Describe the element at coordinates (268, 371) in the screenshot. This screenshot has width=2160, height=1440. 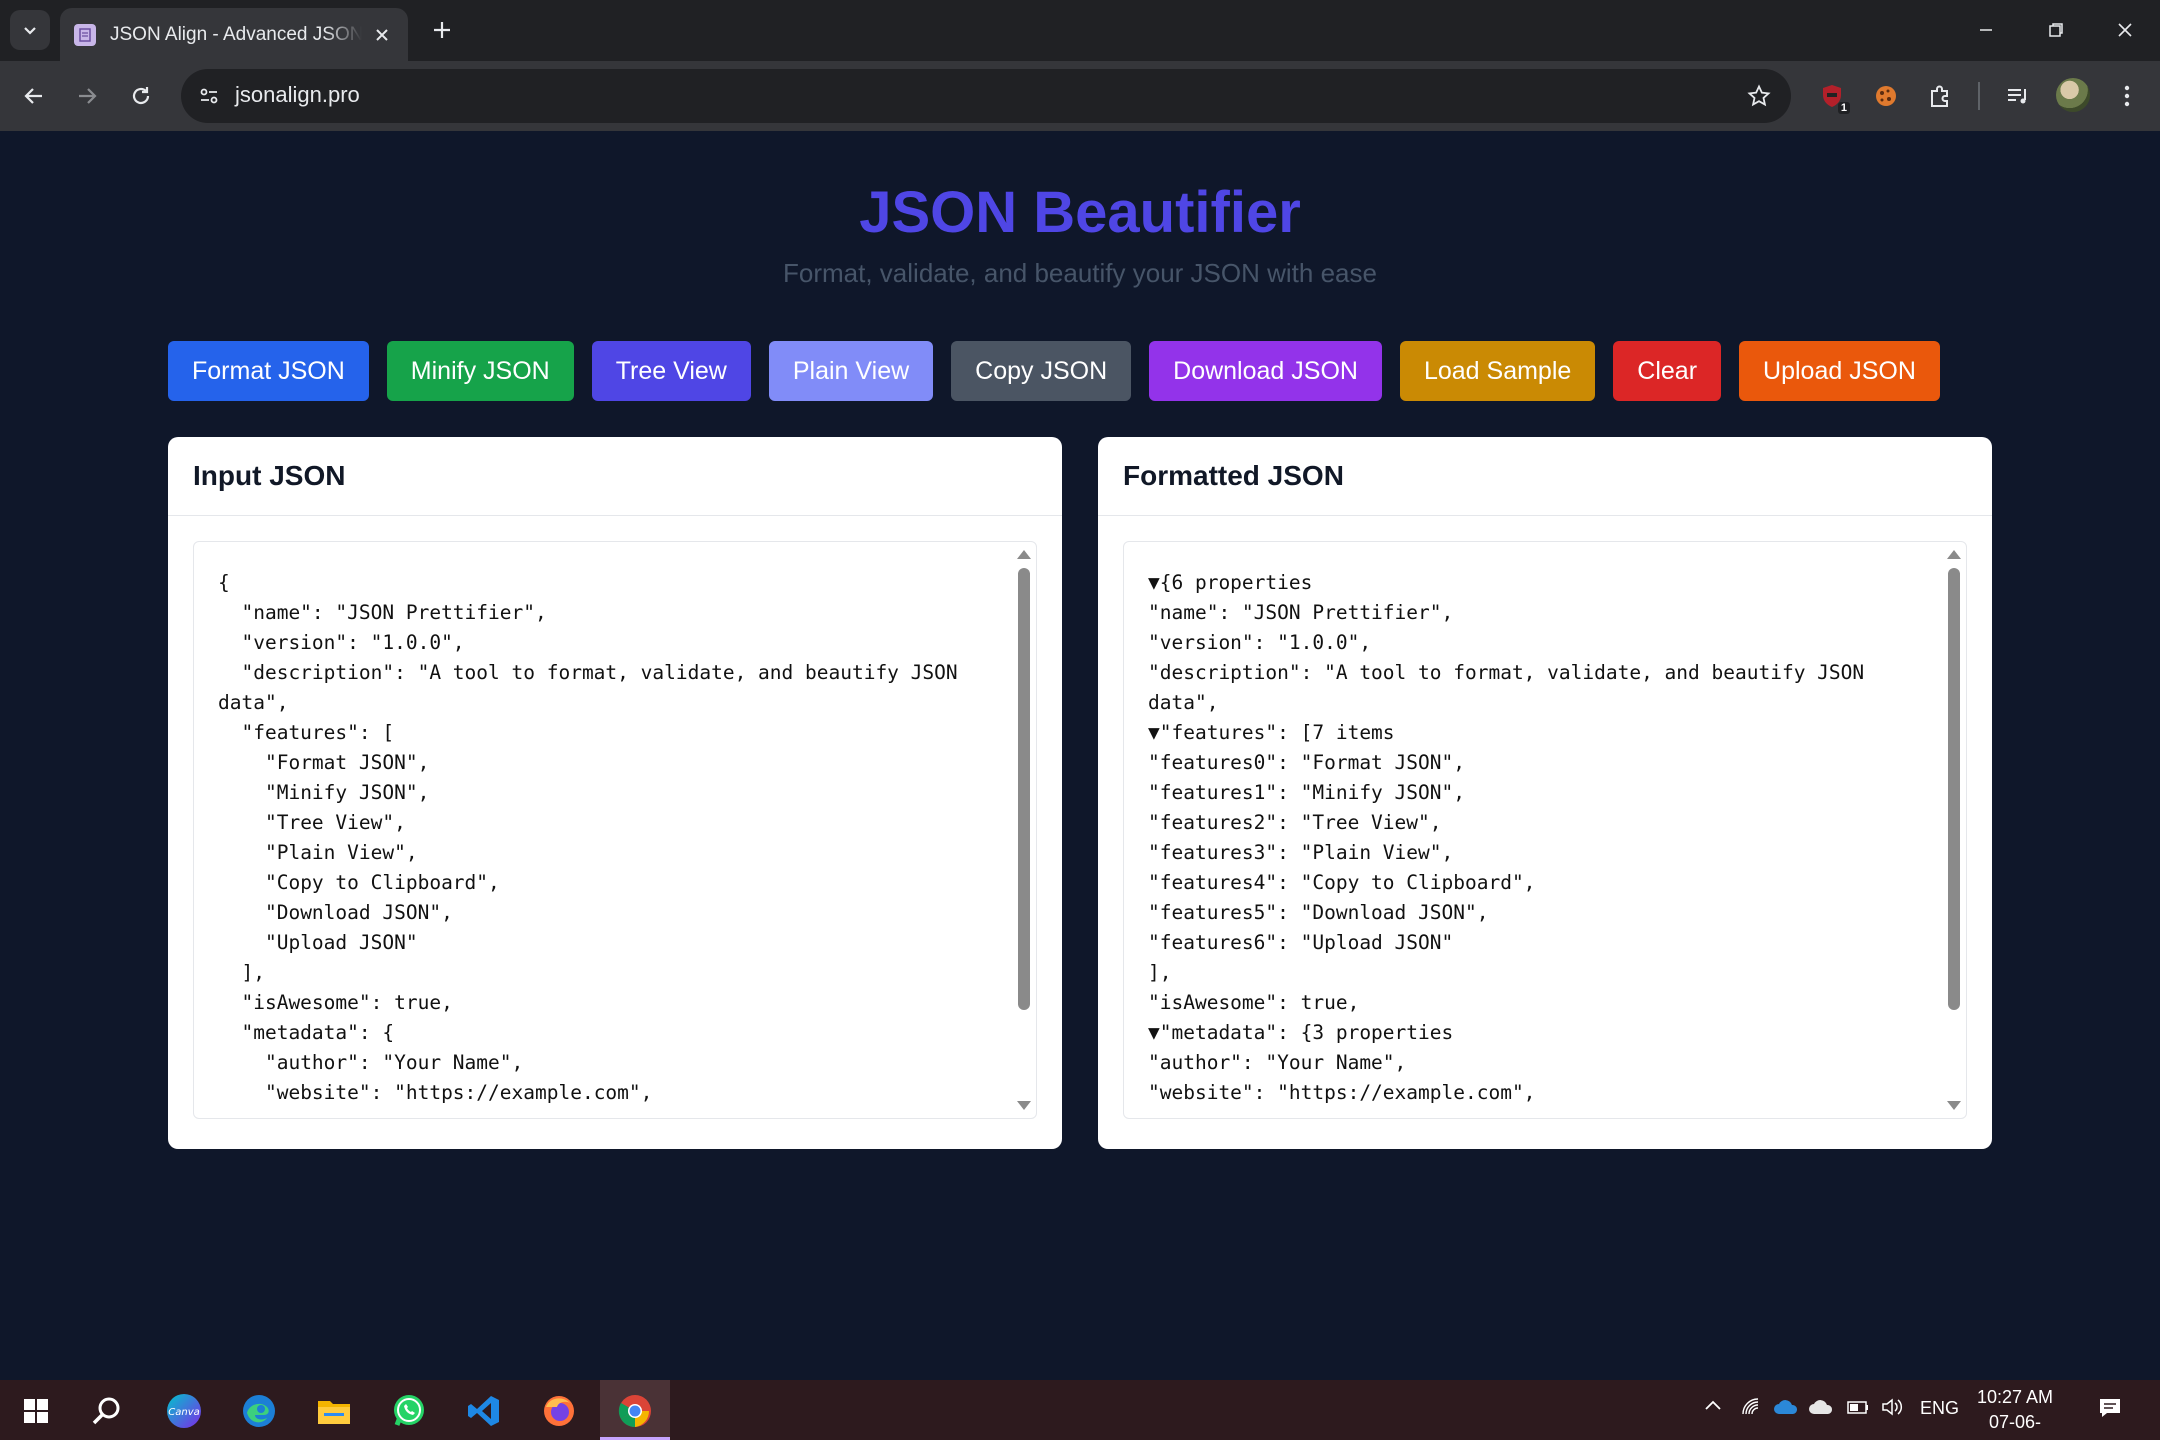
I see `format-json-button: Format JSON` at that location.